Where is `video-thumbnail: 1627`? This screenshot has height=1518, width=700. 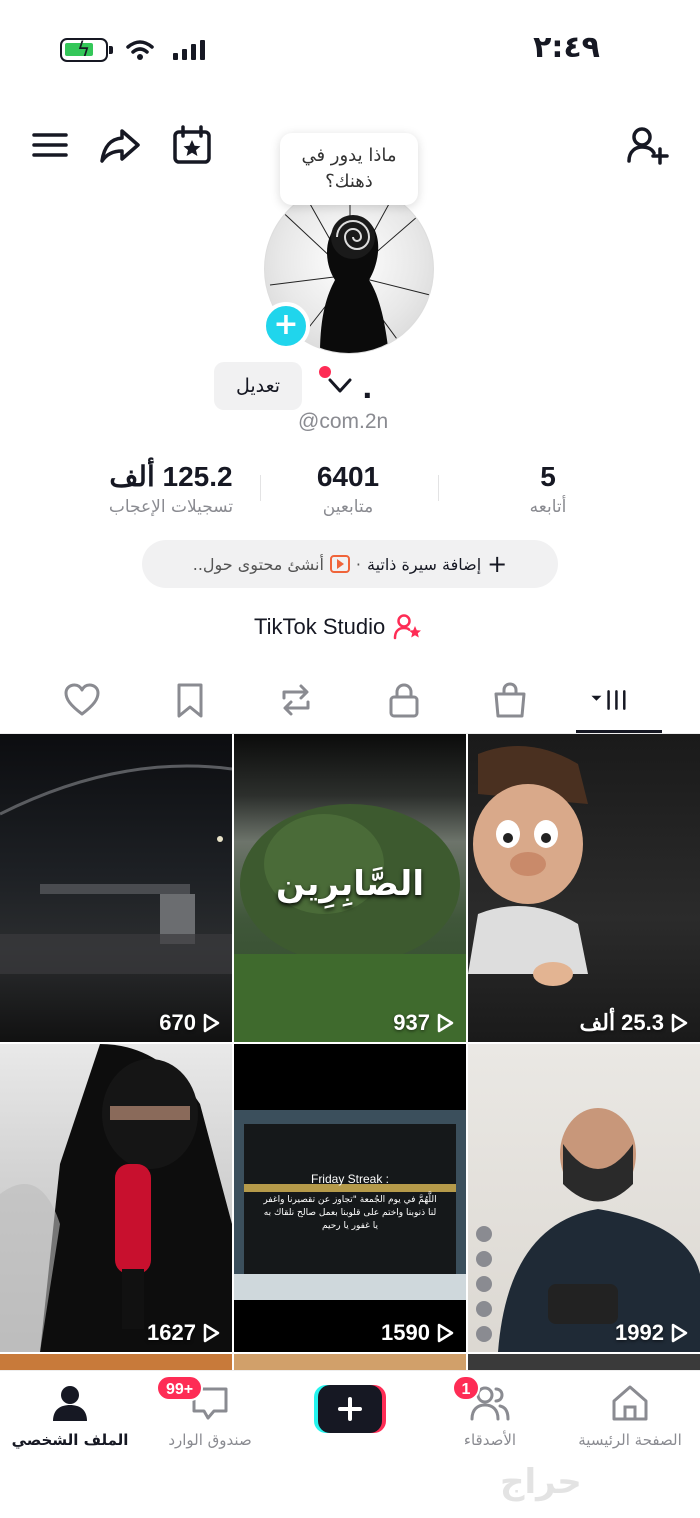 video-thumbnail: 1627 is located at coordinates (116, 1198).